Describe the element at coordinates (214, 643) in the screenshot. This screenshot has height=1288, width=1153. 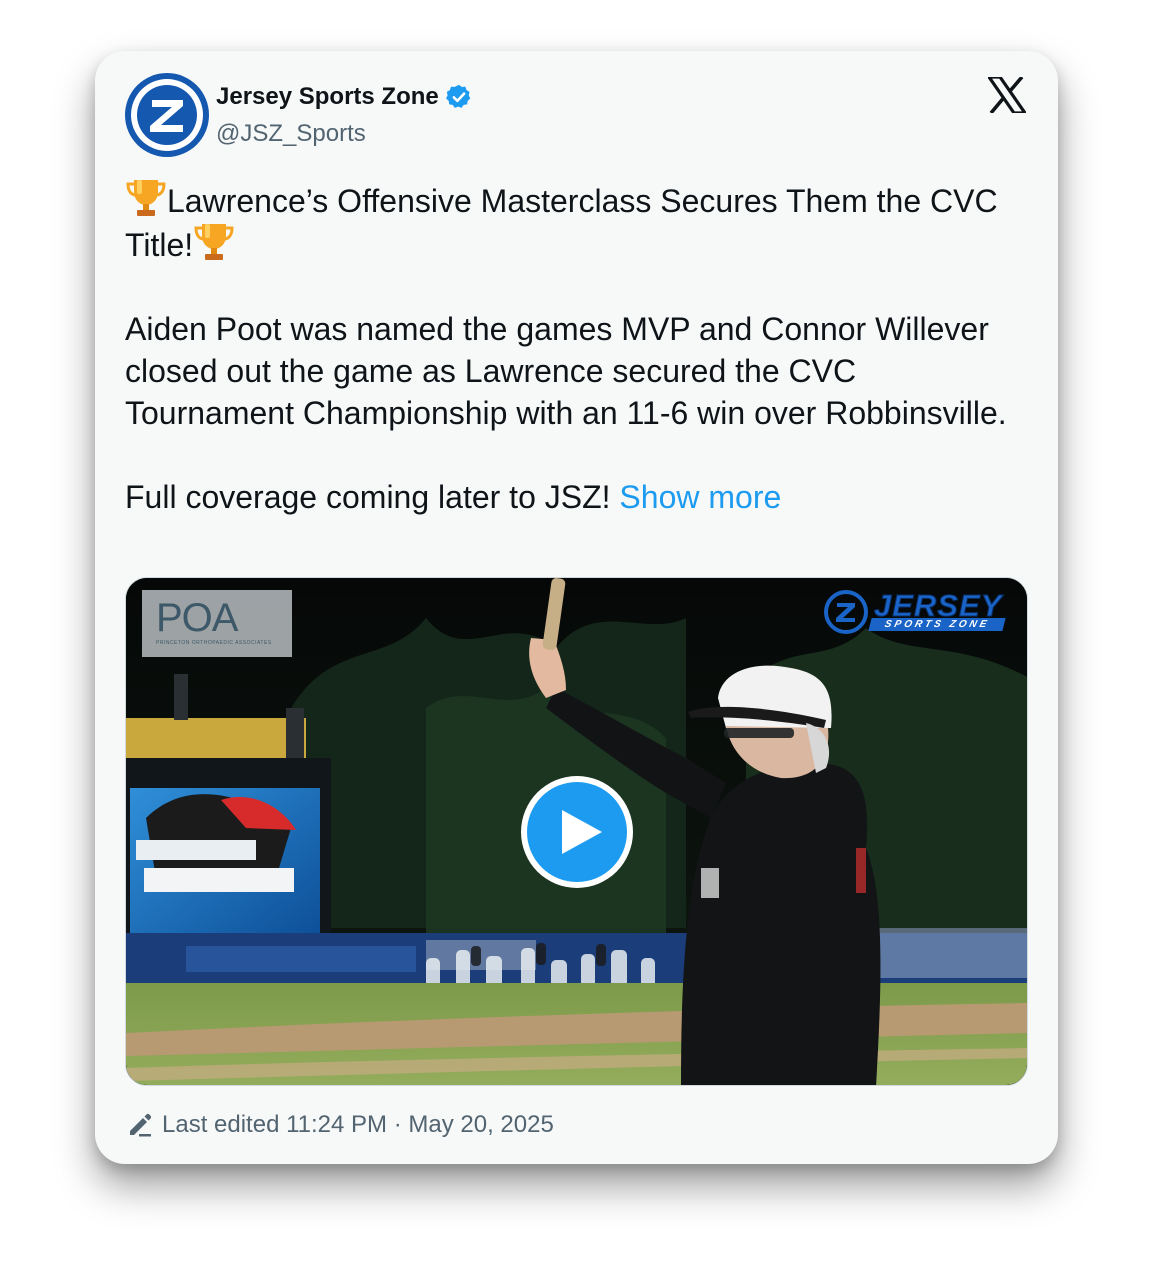
I see `poa-watermark-subtitle: PRINCETON ORTHOPAEDIC ASSOCIATES` at that location.